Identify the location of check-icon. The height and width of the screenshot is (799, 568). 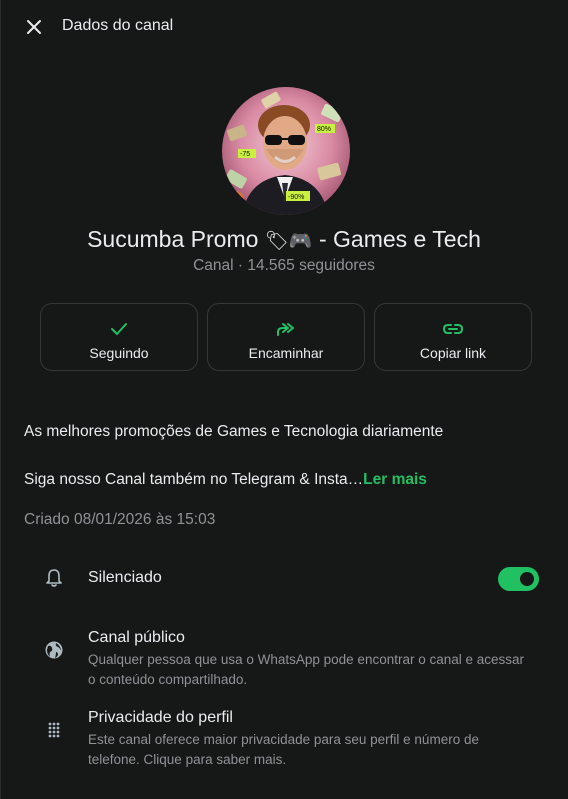
(119, 329).